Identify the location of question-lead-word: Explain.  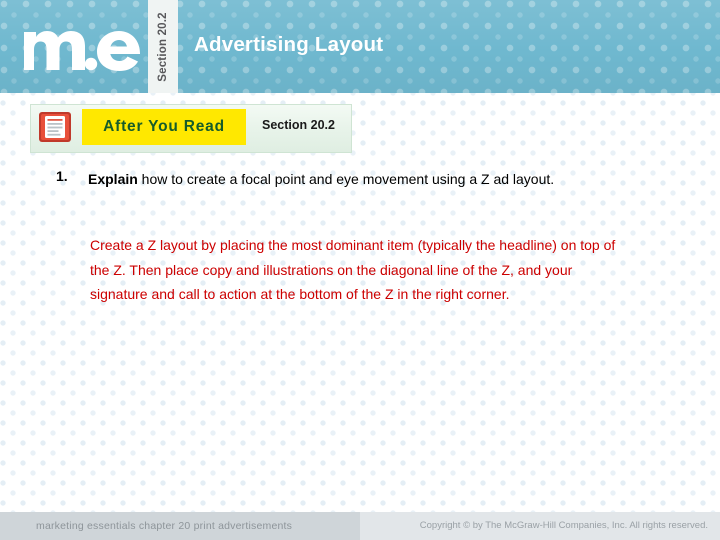
(113, 179).